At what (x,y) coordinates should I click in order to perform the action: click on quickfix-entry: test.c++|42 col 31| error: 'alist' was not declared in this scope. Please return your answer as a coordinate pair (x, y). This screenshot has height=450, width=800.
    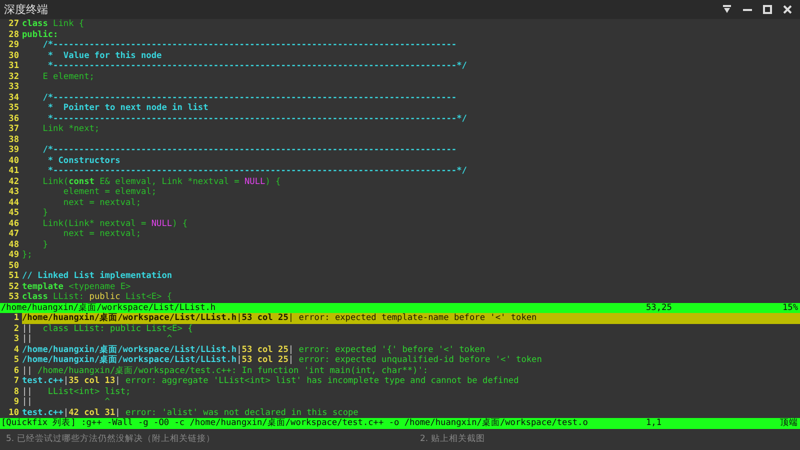
    Looking at the image, I should click on (411, 413).